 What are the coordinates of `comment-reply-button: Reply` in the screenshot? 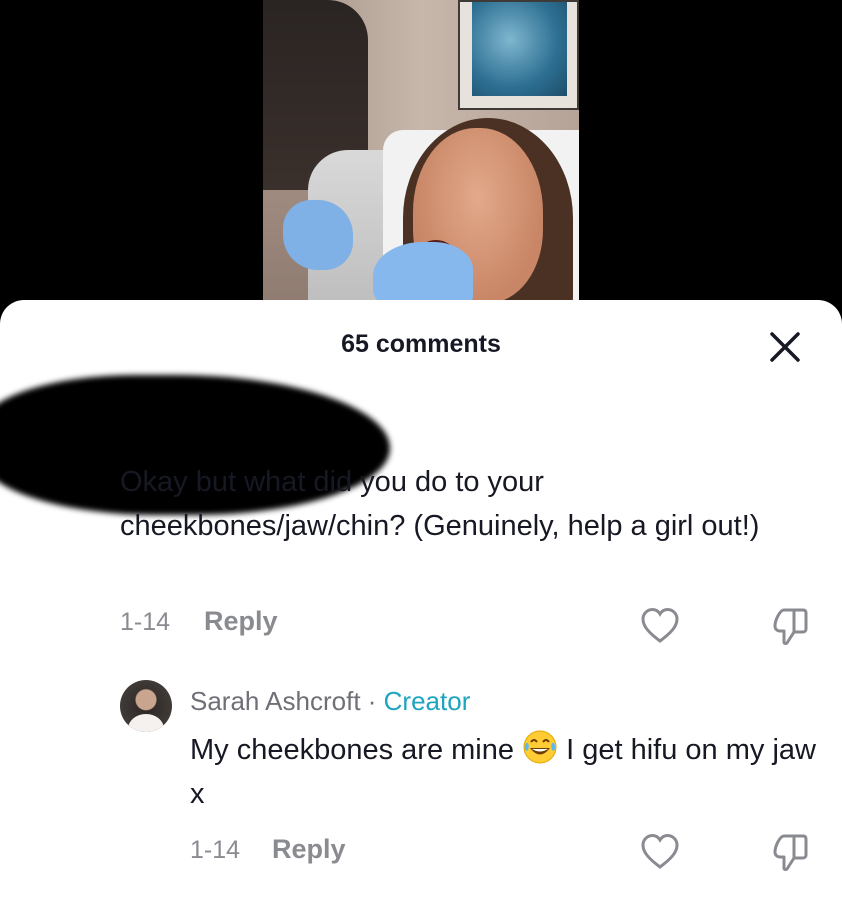 It's located at (241, 621).